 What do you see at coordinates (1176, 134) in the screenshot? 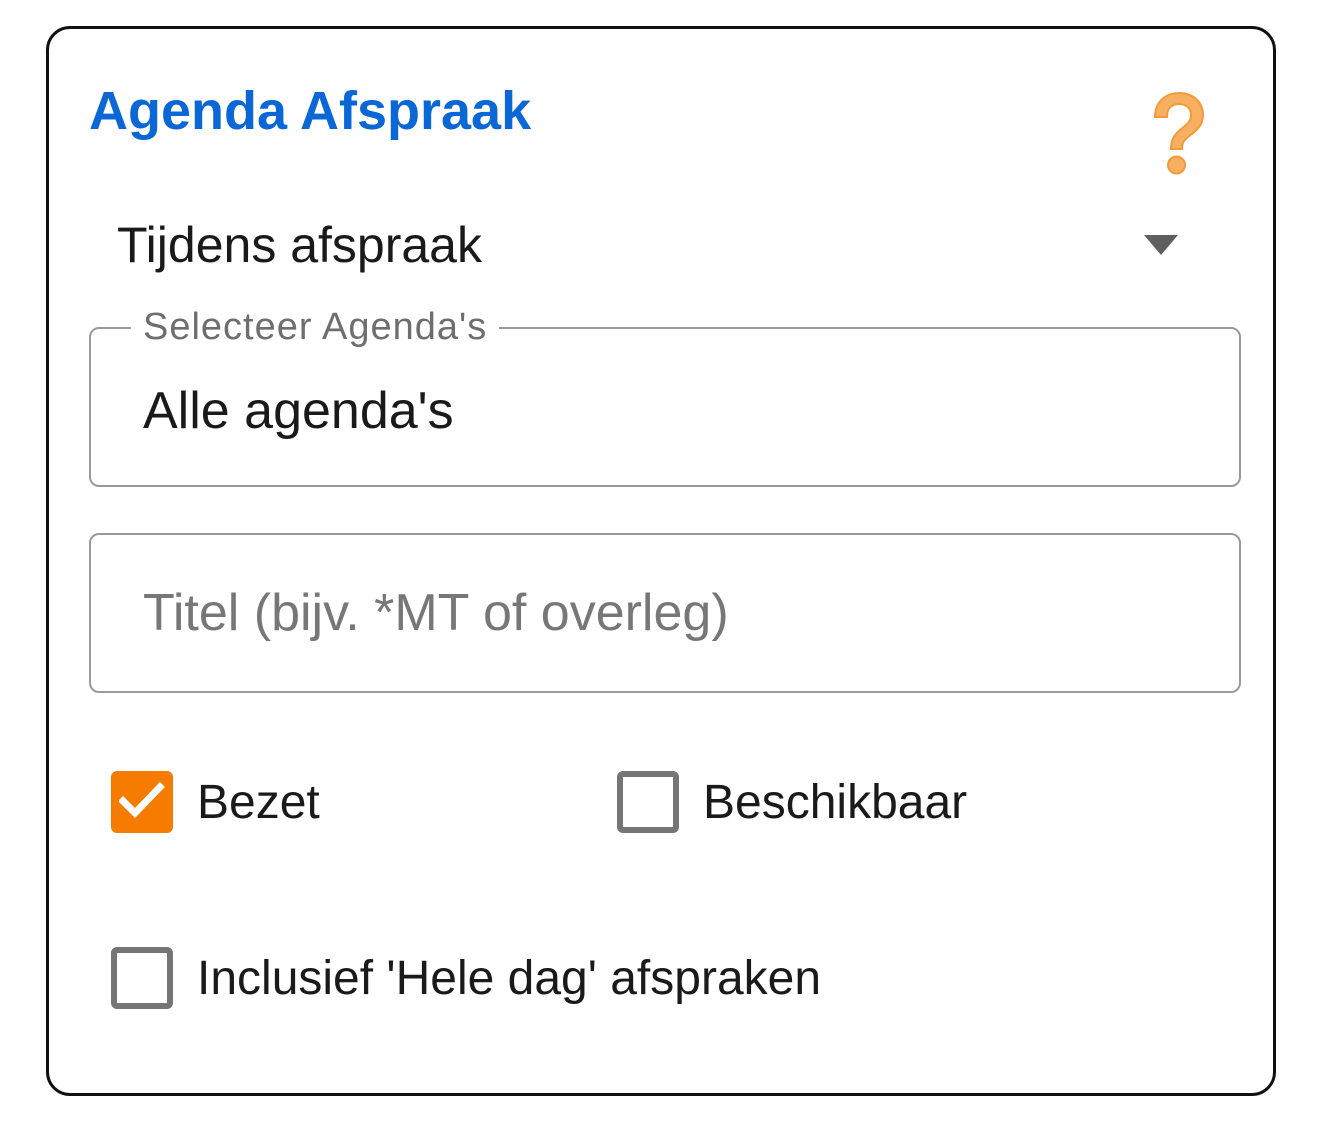
I see `question-mark-icon` at bounding box center [1176, 134].